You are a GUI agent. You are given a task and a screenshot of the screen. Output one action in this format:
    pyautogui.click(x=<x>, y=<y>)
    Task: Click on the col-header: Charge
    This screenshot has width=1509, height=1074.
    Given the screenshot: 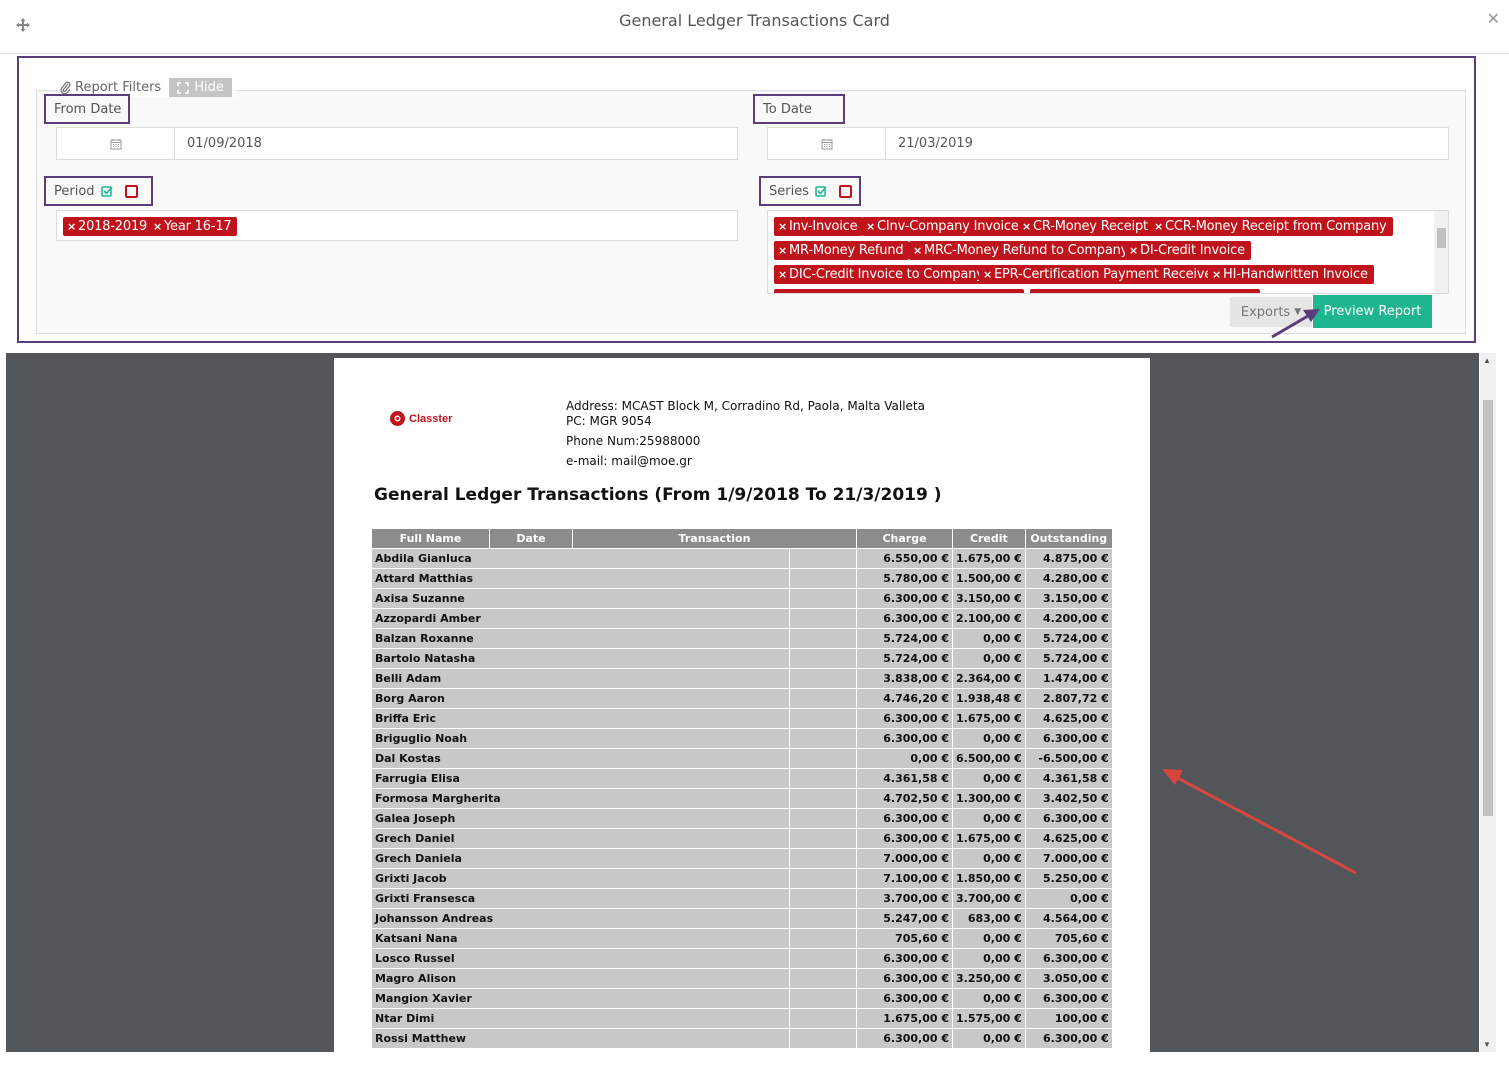 What is the action you would take?
    pyautogui.click(x=904, y=538)
    